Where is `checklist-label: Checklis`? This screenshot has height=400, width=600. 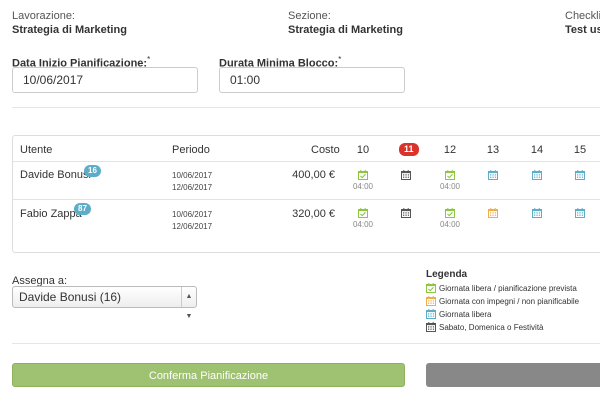
checklist-label: Checklis is located at coordinates (582, 16).